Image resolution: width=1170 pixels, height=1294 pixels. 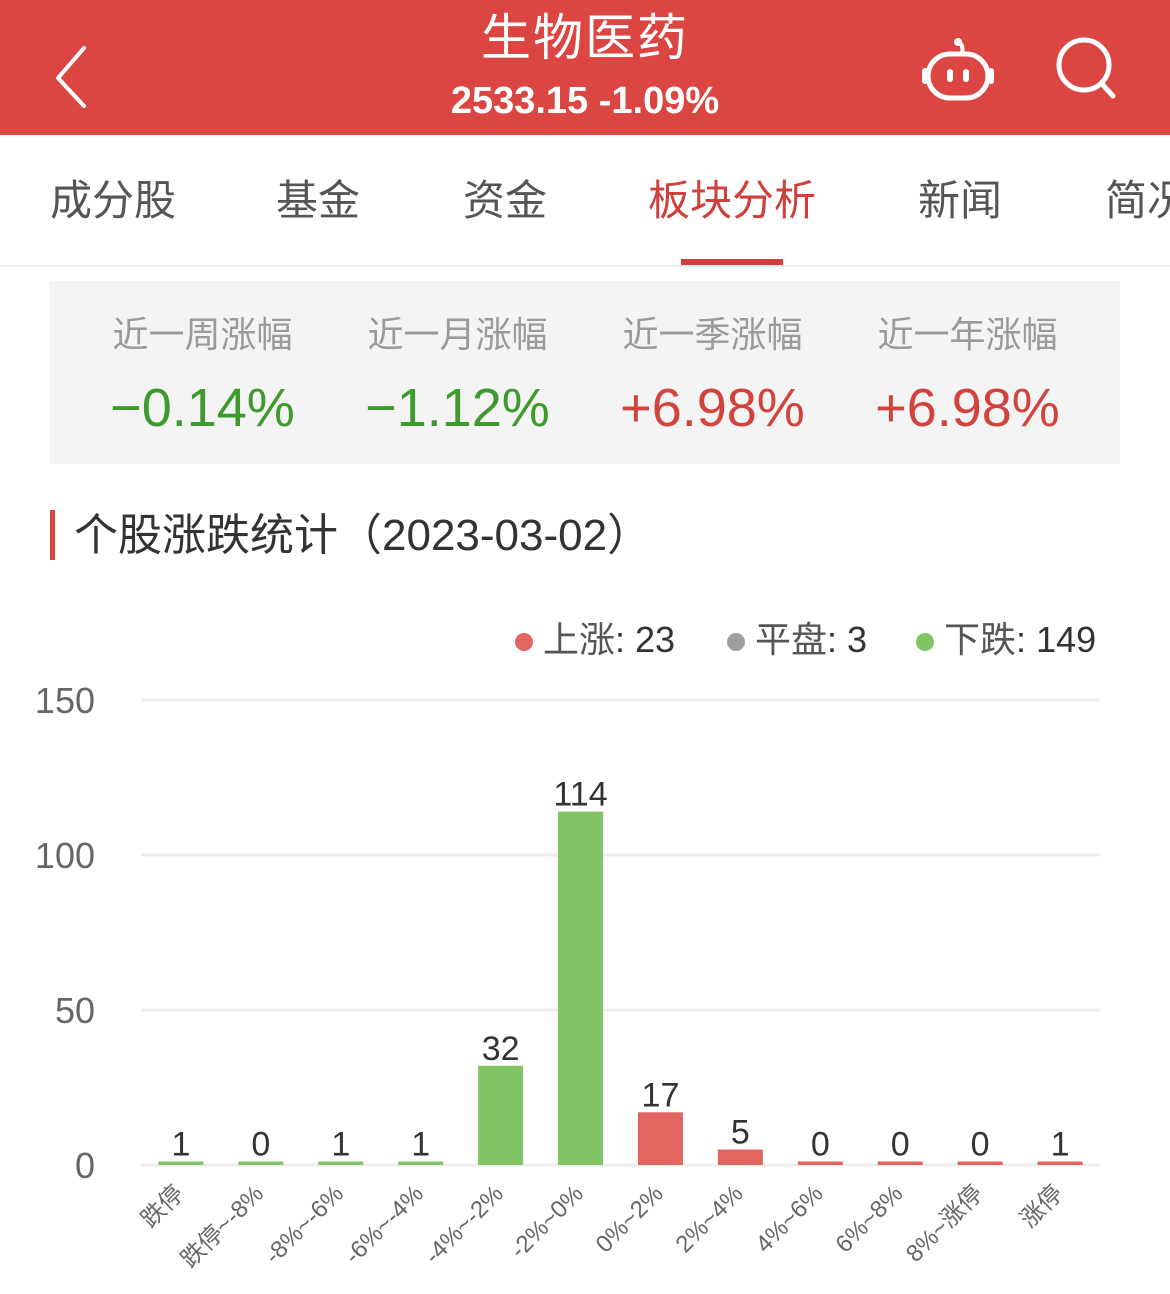 What do you see at coordinates (457, 408) in the screenshot?
I see `stat-value: −1.12%` at bounding box center [457, 408].